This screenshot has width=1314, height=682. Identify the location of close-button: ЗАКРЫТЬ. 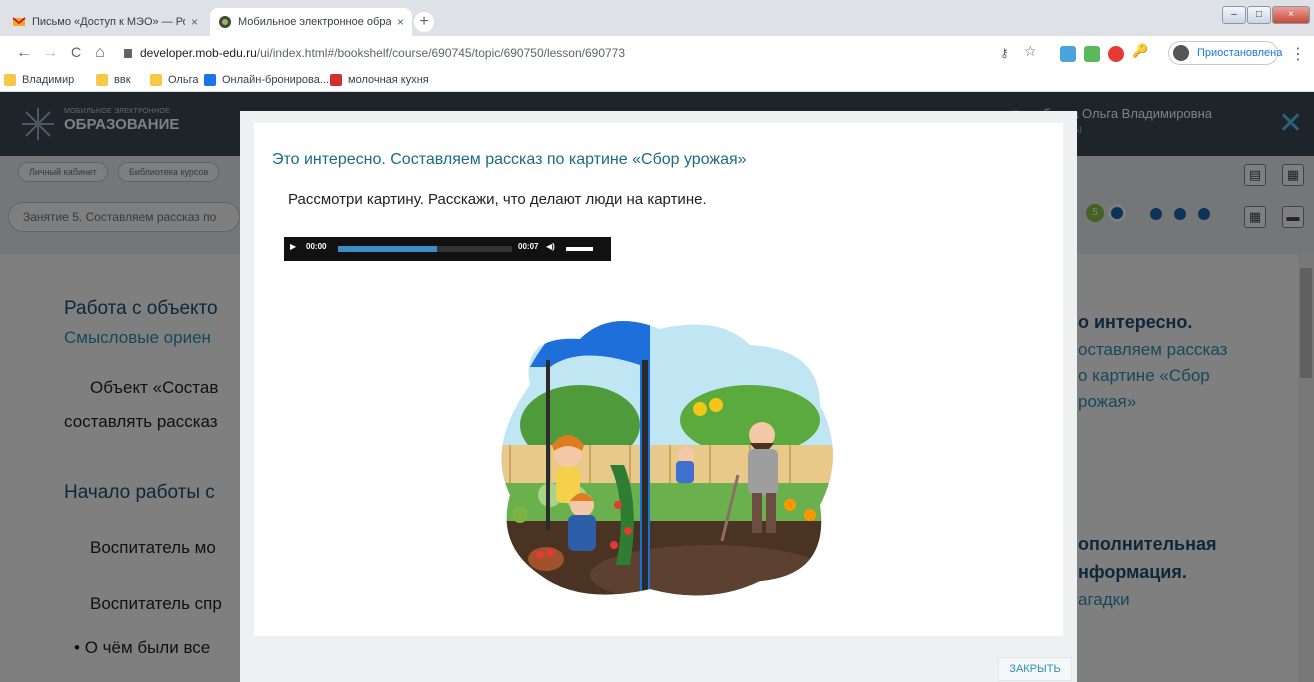
(1035, 669).